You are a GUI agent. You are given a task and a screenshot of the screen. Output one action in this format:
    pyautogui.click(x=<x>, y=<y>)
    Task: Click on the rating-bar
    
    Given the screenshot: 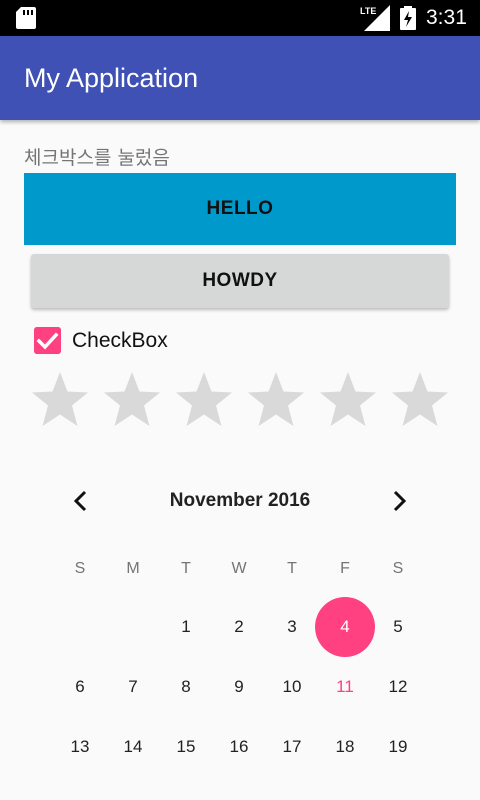 What is the action you would take?
    pyautogui.click(x=240, y=401)
    